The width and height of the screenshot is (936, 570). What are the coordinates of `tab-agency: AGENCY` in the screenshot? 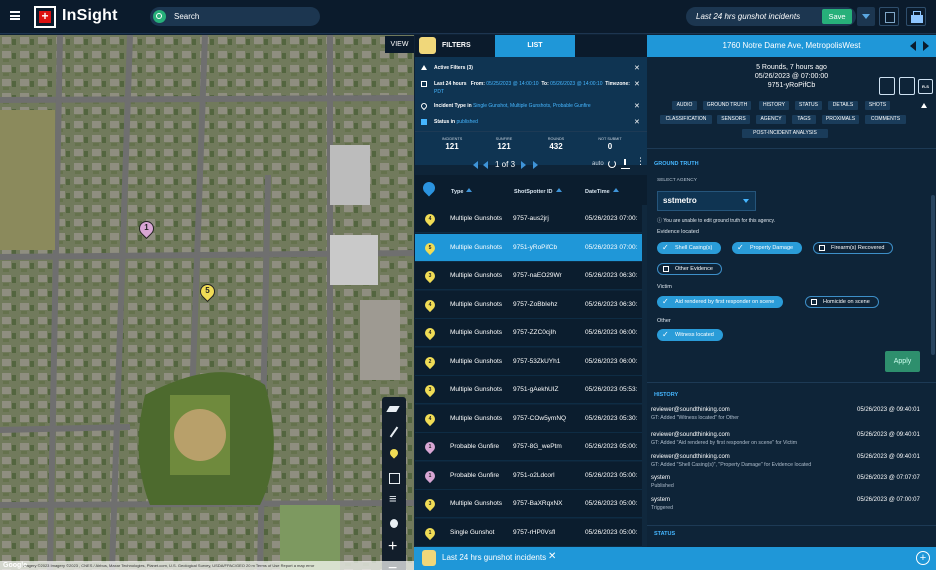 It's located at (771, 119).